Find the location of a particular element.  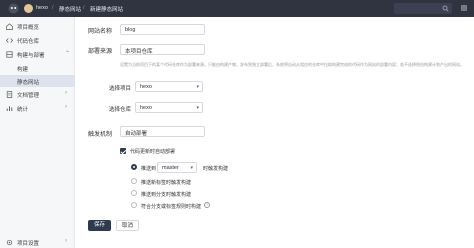

cancel-button: 取消 is located at coordinates (127, 225).